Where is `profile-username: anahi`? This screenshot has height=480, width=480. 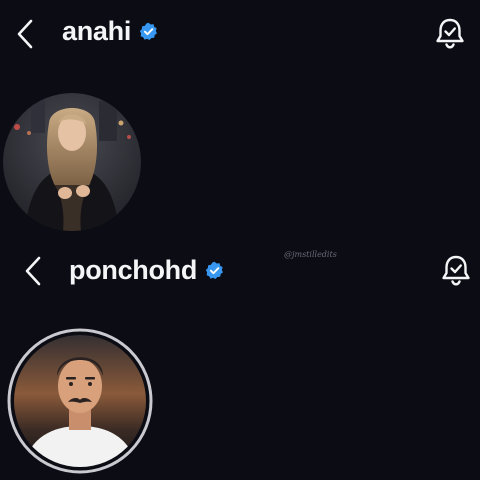 profile-username: anahi is located at coordinates (97, 31).